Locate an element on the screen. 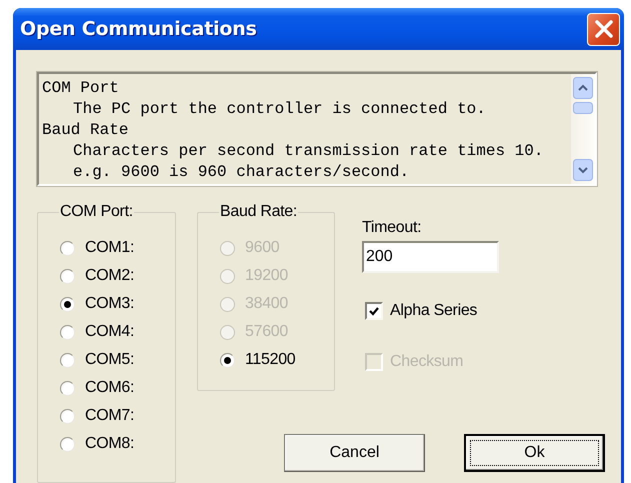 The image size is (631, 483). close-icon is located at coordinates (604, 29).